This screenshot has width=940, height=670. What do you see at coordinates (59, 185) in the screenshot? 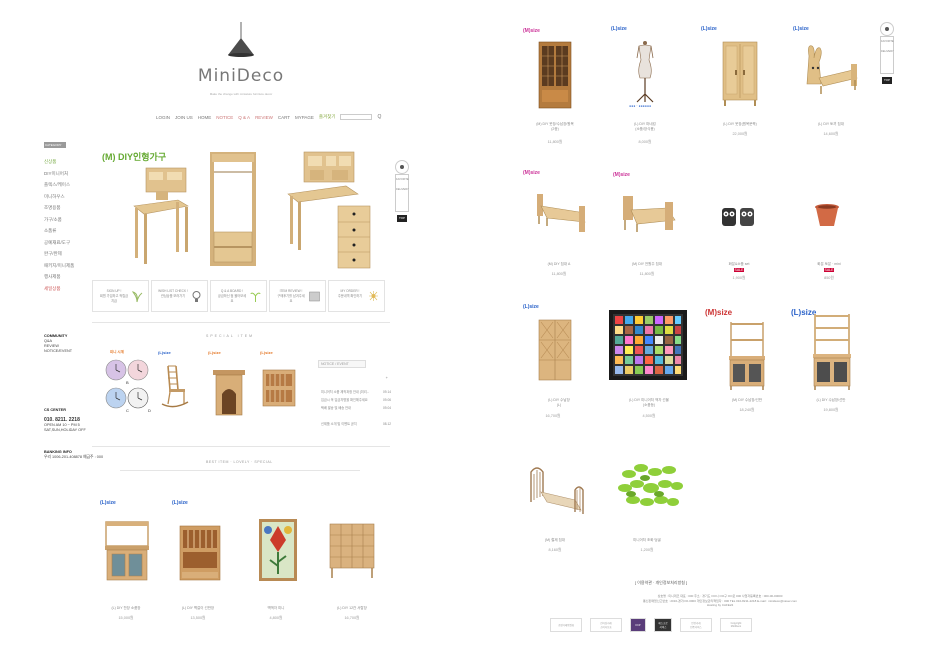
I see `category-item: 플렉스/케이스` at bounding box center [59, 185].